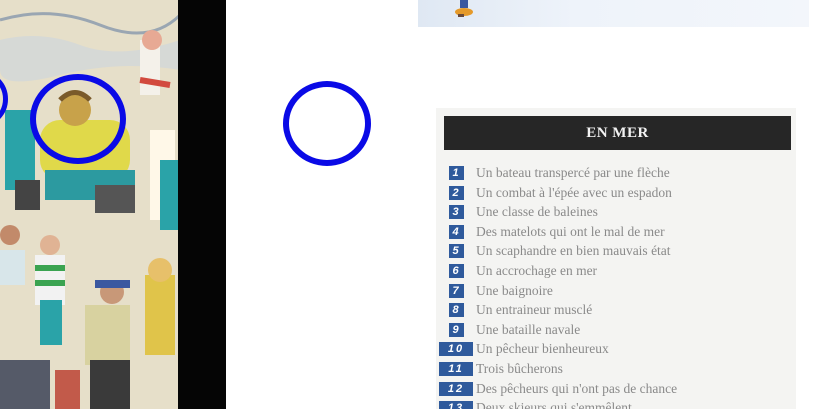  Describe the element at coordinates (456, 310) in the screenshot. I see `item-number: 8` at that location.